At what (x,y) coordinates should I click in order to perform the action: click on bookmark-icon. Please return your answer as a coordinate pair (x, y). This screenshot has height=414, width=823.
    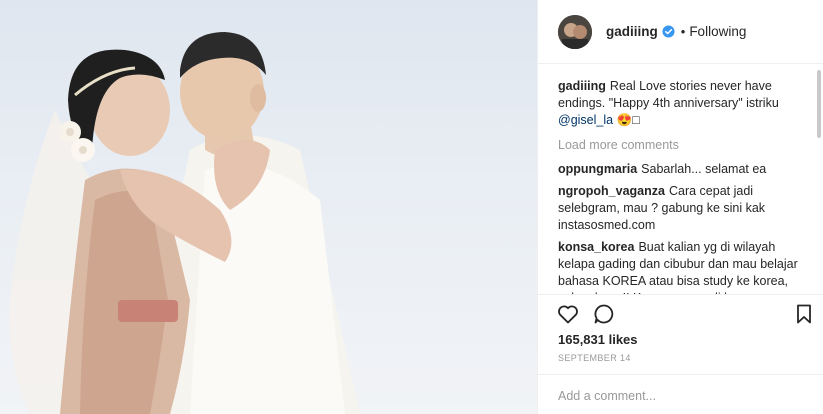
    Looking at the image, I should click on (804, 314).